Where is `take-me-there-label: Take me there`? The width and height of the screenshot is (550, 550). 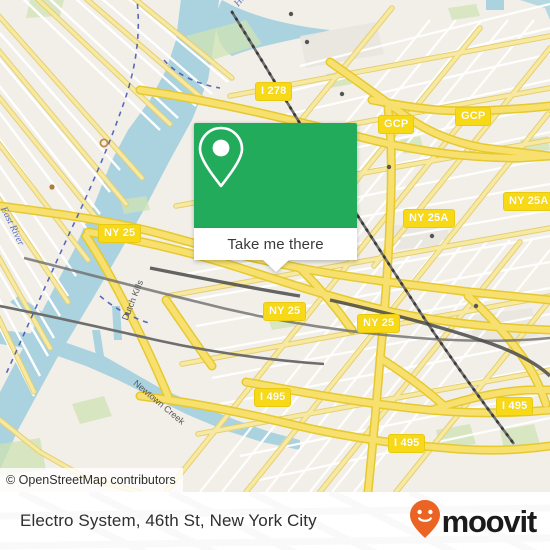
take-me-there-label: Take me there is located at coordinates (275, 244).